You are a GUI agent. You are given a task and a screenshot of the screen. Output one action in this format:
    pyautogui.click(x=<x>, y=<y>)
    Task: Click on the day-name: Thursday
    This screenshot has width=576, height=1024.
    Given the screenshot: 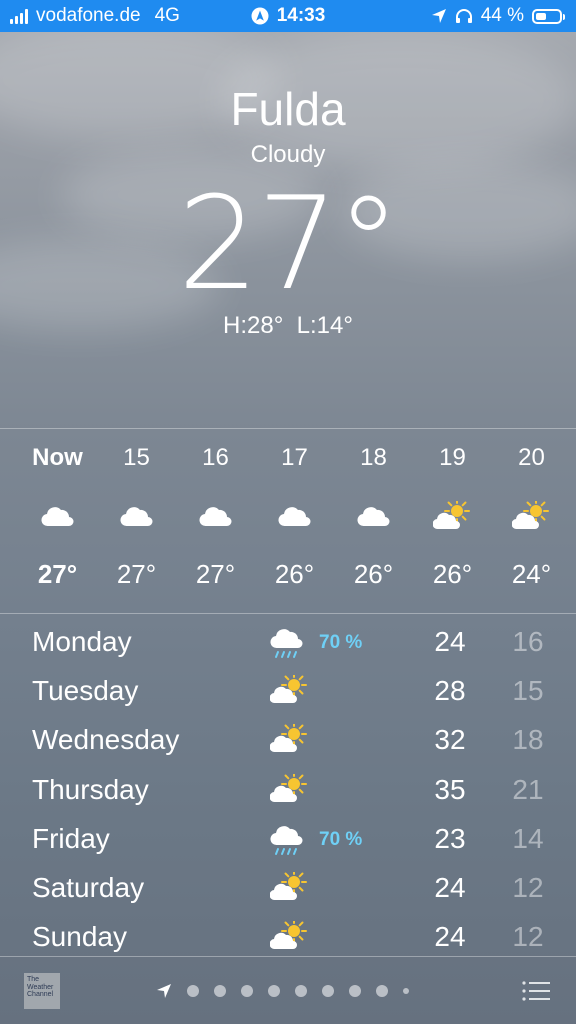 What is the action you would take?
    pyautogui.click(x=90, y=789)
    